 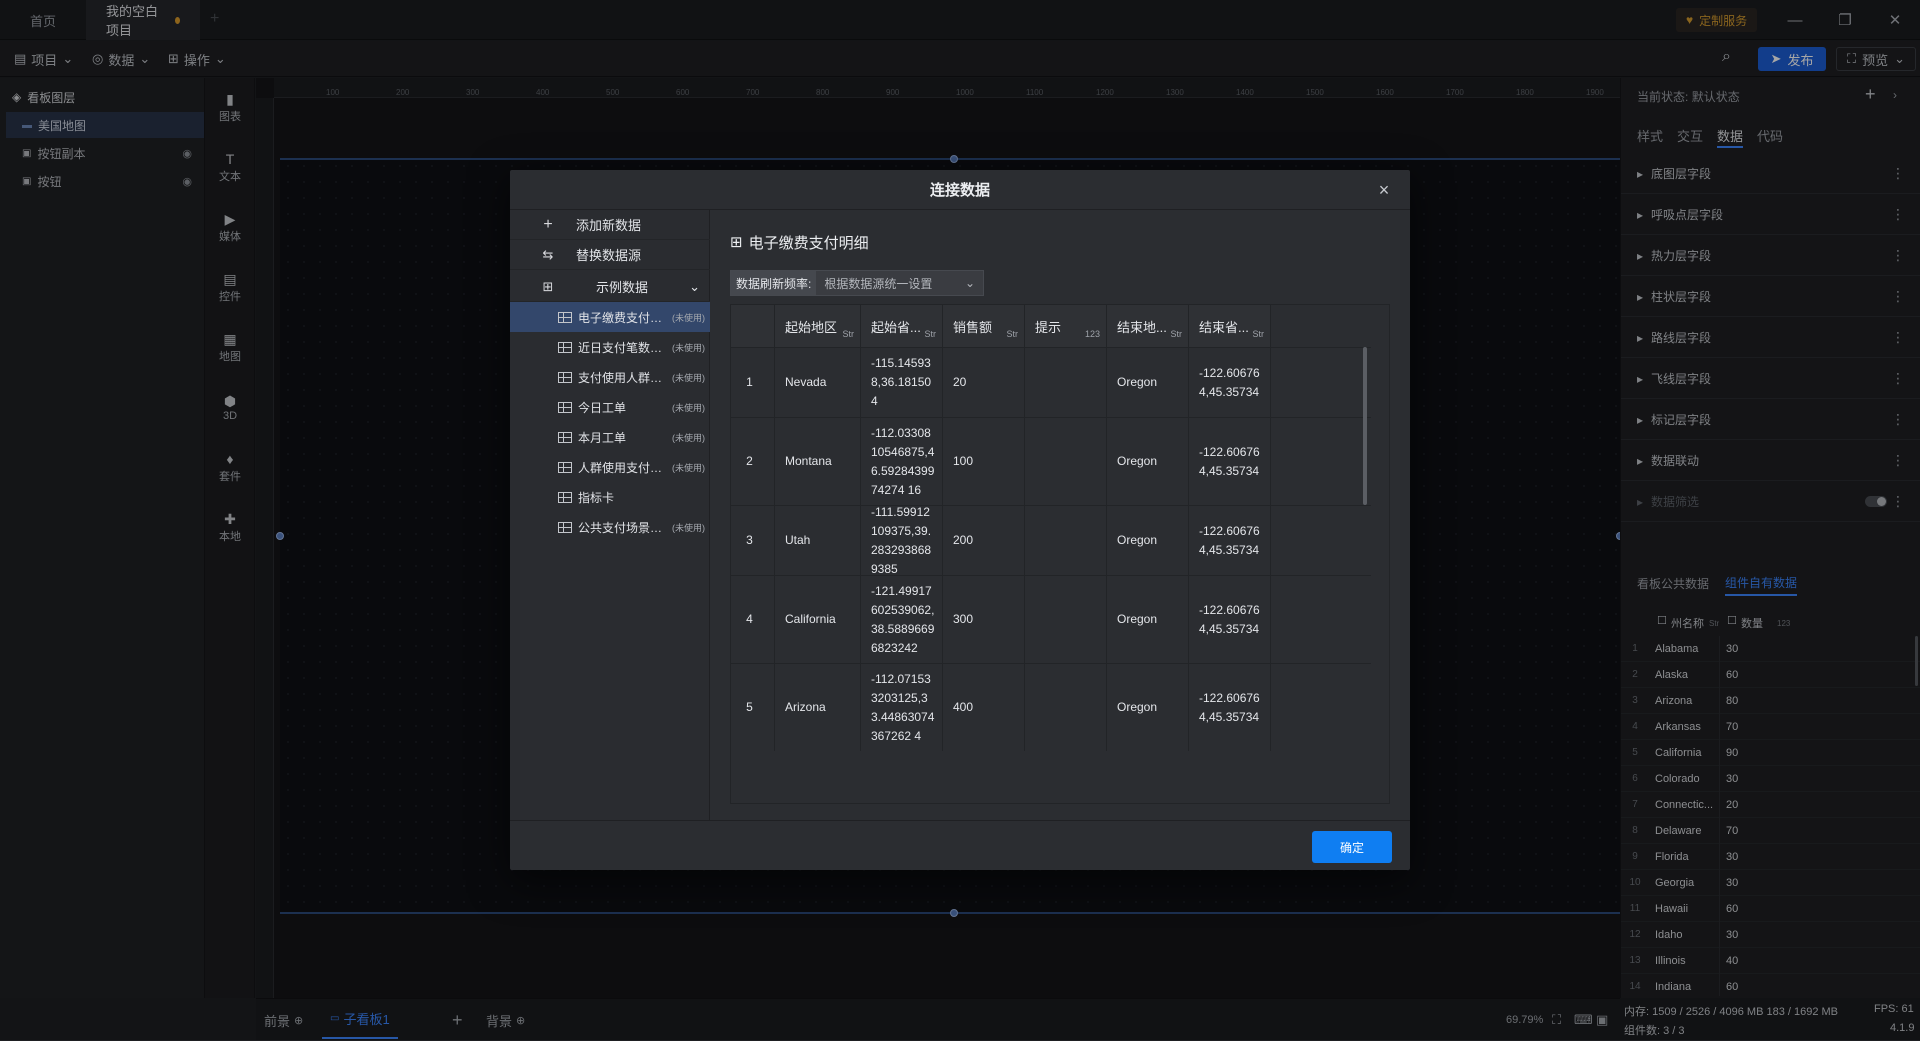 What do you see at coordinates (1148, 326) in the screenshot?
I see `column-header: 结束地... Str` at bounding box center [1148, 326].